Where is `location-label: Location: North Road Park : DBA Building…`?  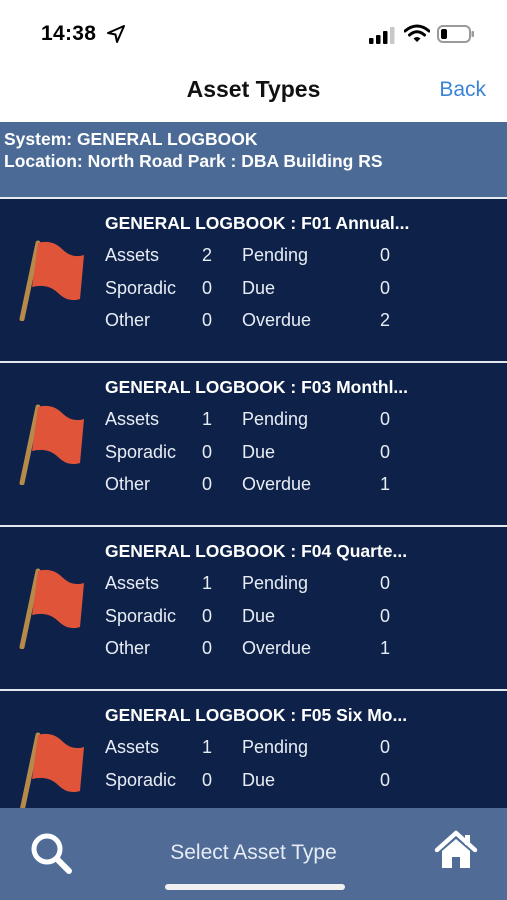
location-label: Location: North Road Park : DBA Building… is located at coordinates (193, 161).